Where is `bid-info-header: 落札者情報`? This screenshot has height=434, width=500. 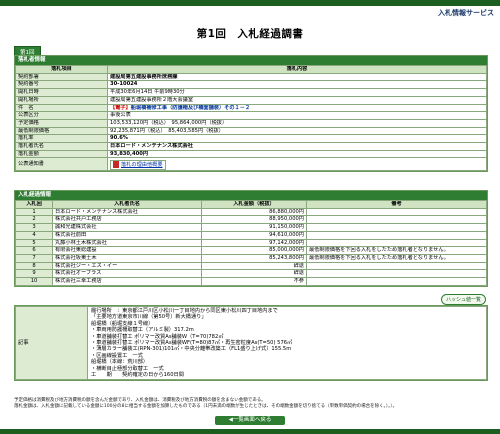
bid-info-header: 落札者情報 is located at coordinates (251, 60).